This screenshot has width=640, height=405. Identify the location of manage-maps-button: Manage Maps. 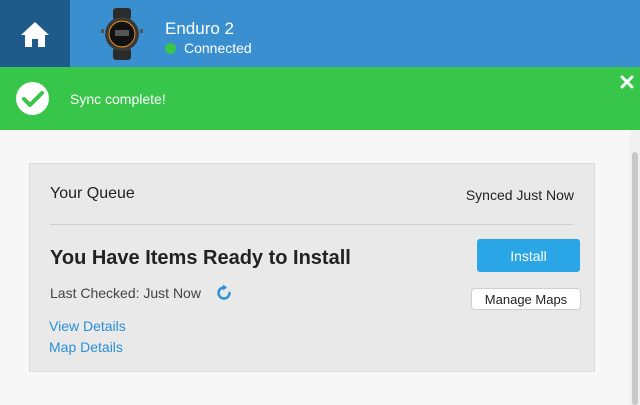
(526, 299).